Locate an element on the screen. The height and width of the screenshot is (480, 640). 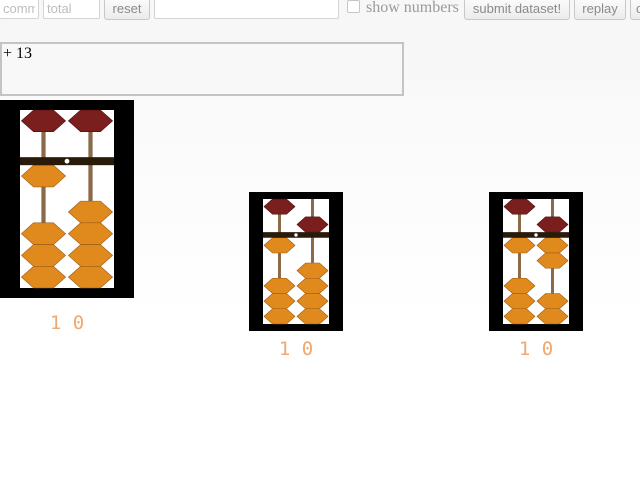
show-numbers-label: show numbers is located at coordinates (412, 8).